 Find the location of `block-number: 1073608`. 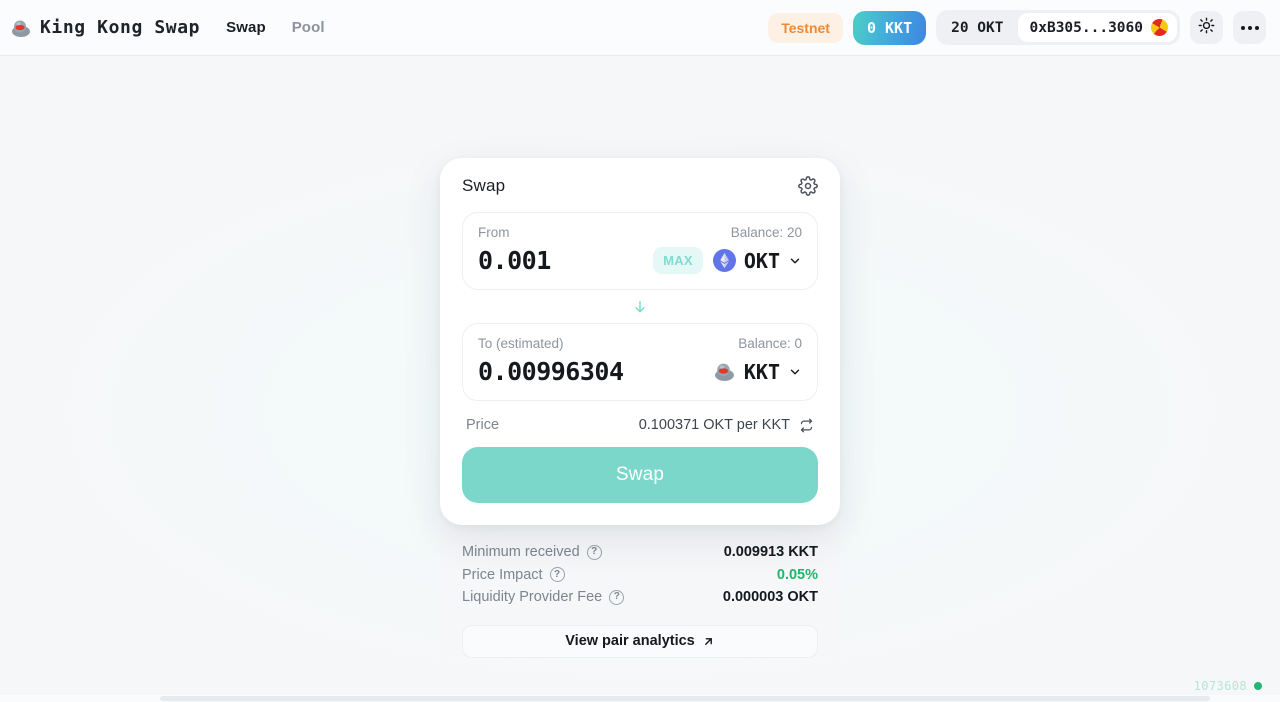

block-number: 1073608 is located at coordinates (1220, 686).